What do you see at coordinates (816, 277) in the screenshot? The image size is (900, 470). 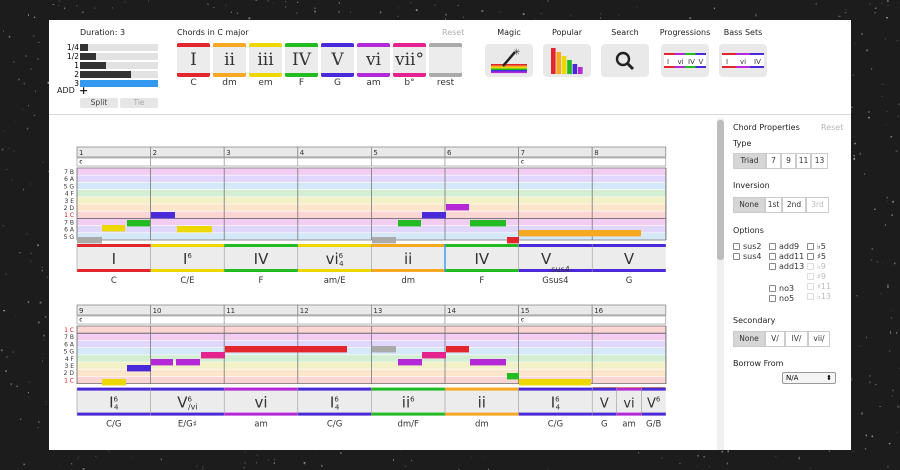 I see `option-checkbox: ♯9` at bounding box center [816, 277].